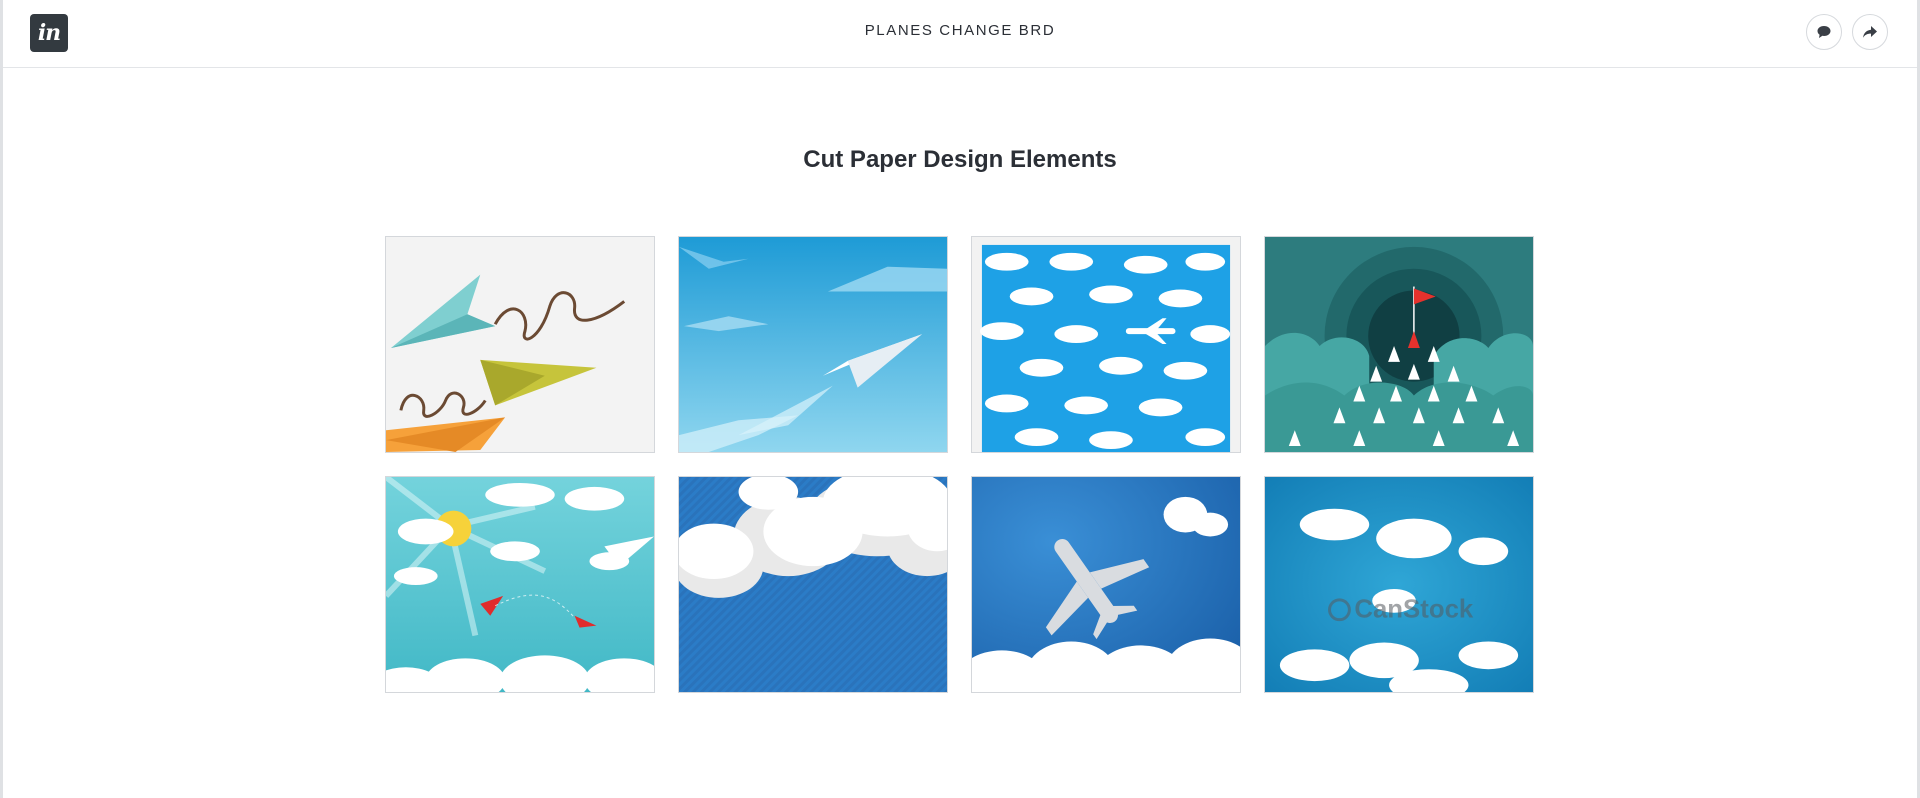  What do you see at coordinates (1399, 584) in the screenshot?
I see `thumbnail-paper-clouds-canstock: CanStock` at bounding box center [1399, 584].